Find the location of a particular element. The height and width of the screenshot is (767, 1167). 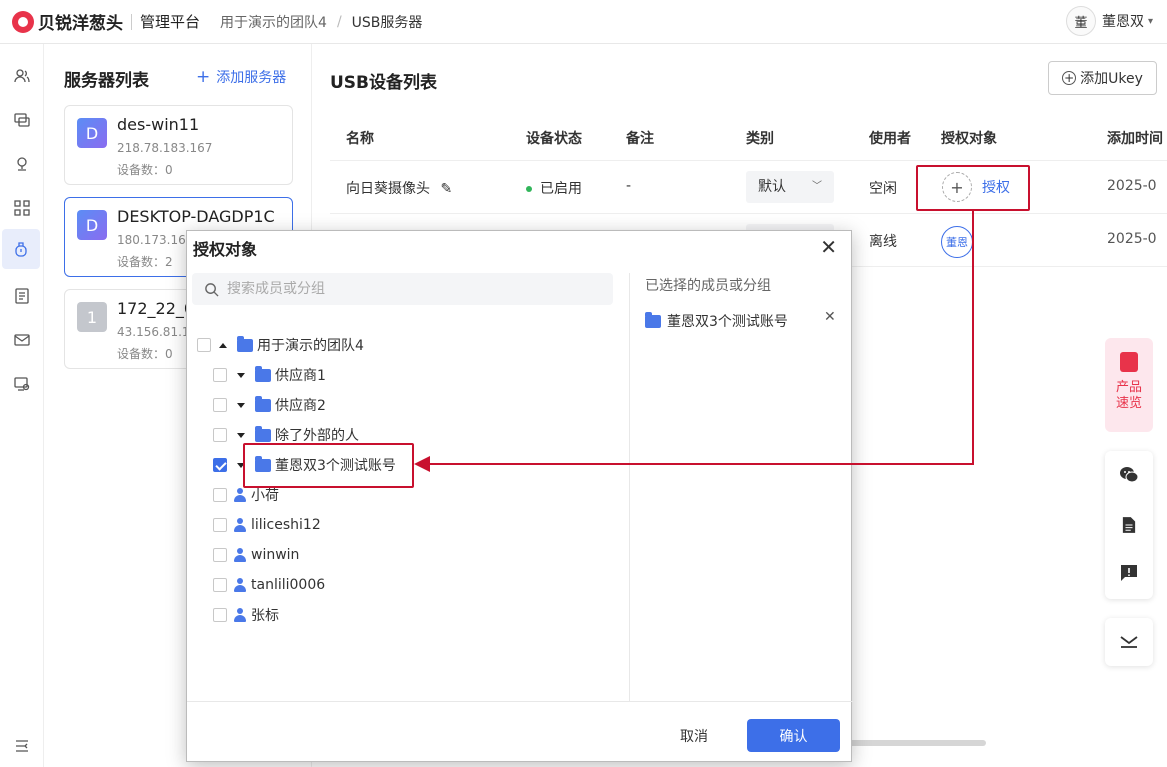

server-name: DESKTOP-DAGDP1C is located at coordinates (196, 216).